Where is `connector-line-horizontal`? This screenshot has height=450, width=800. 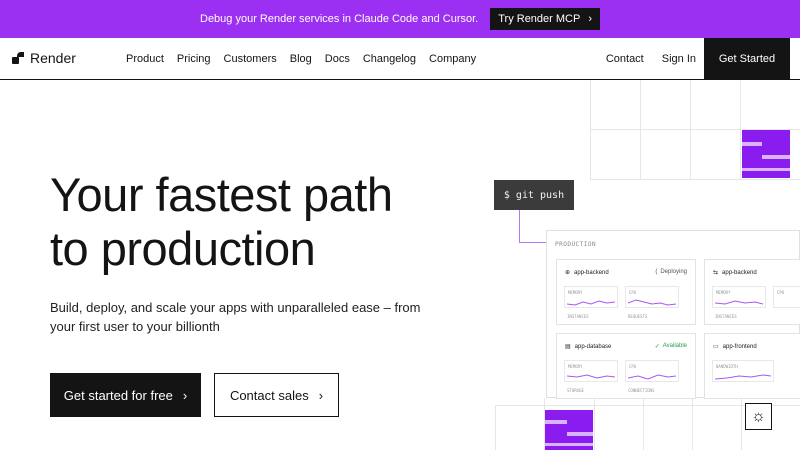 connector-line-horizontal is located at coordinates (534, 242).